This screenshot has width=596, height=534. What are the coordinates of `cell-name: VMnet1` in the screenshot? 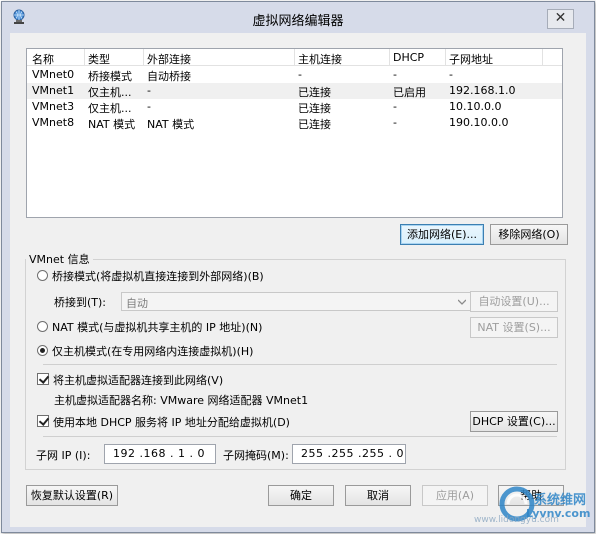 It's located at (53, 90).